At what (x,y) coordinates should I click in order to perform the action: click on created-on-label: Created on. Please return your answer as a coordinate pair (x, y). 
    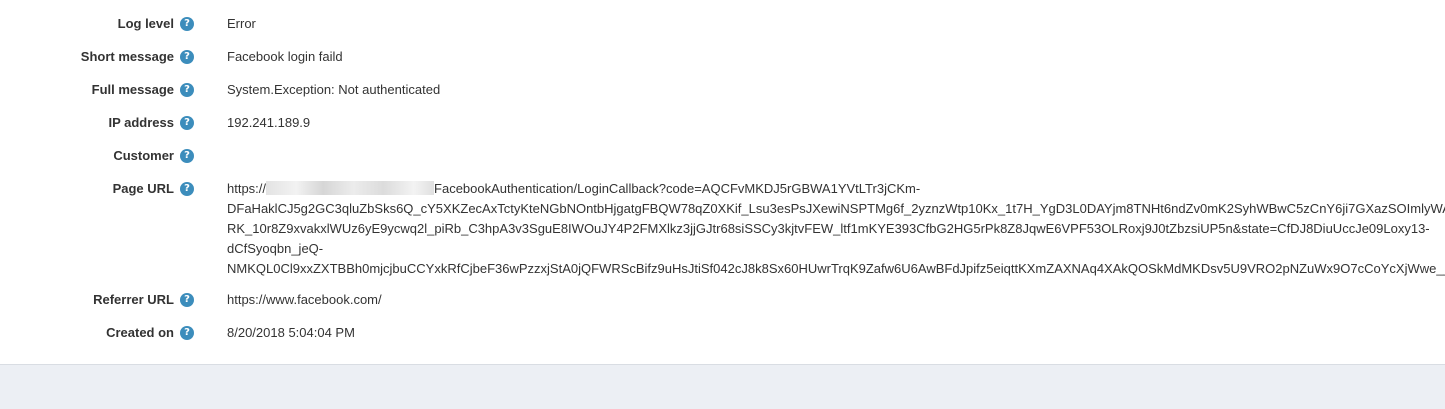
    Looking at the image, I should click on (140, 332).